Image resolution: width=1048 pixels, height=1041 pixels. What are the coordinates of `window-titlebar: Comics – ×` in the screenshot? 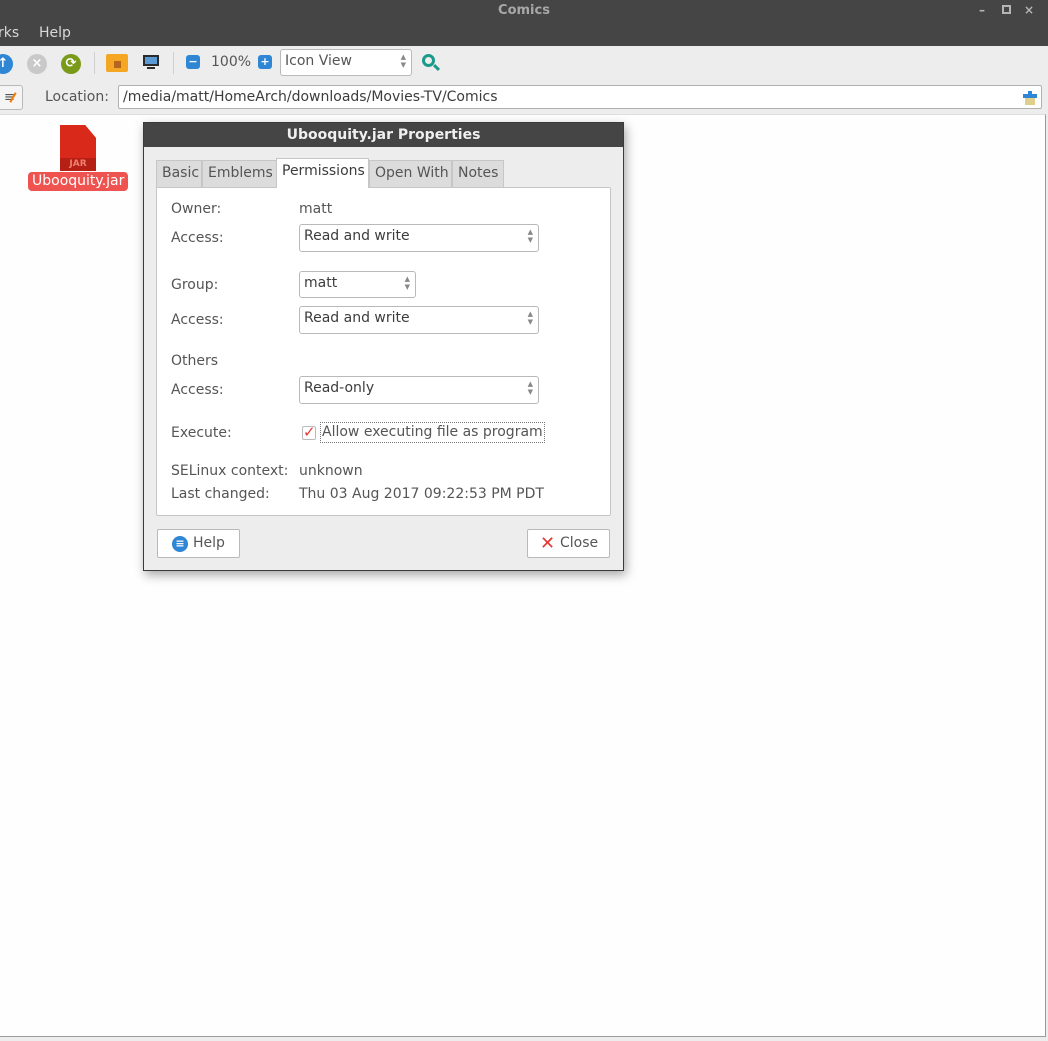 It's located at (524, 11).